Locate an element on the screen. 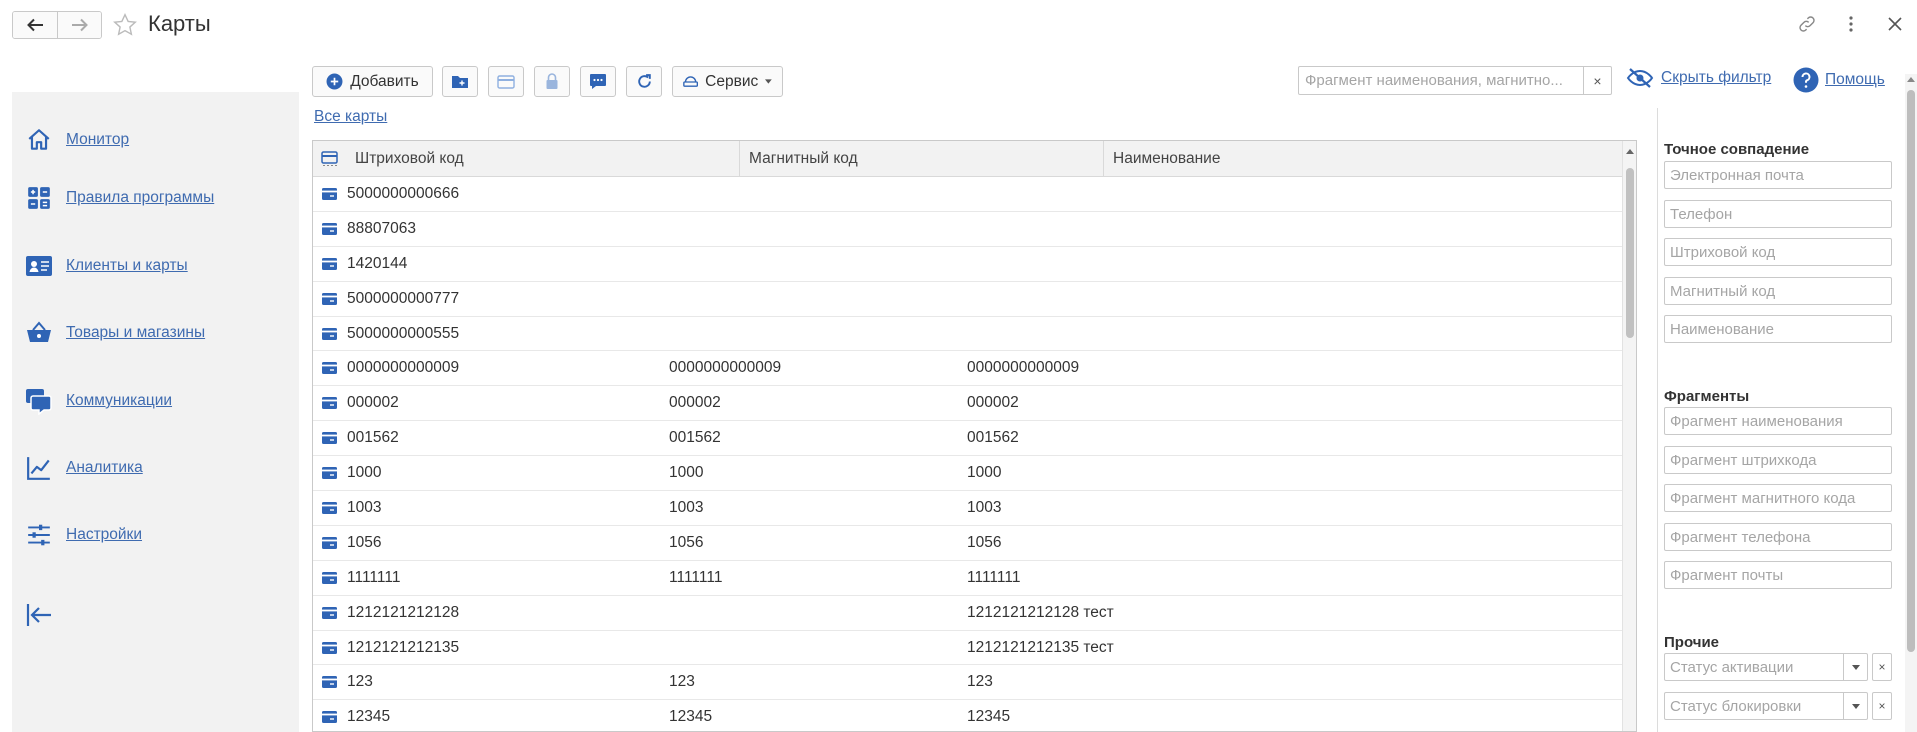 The width and height of the screenshot is (1917, 732). card-button is located at coordinates (506, 81).